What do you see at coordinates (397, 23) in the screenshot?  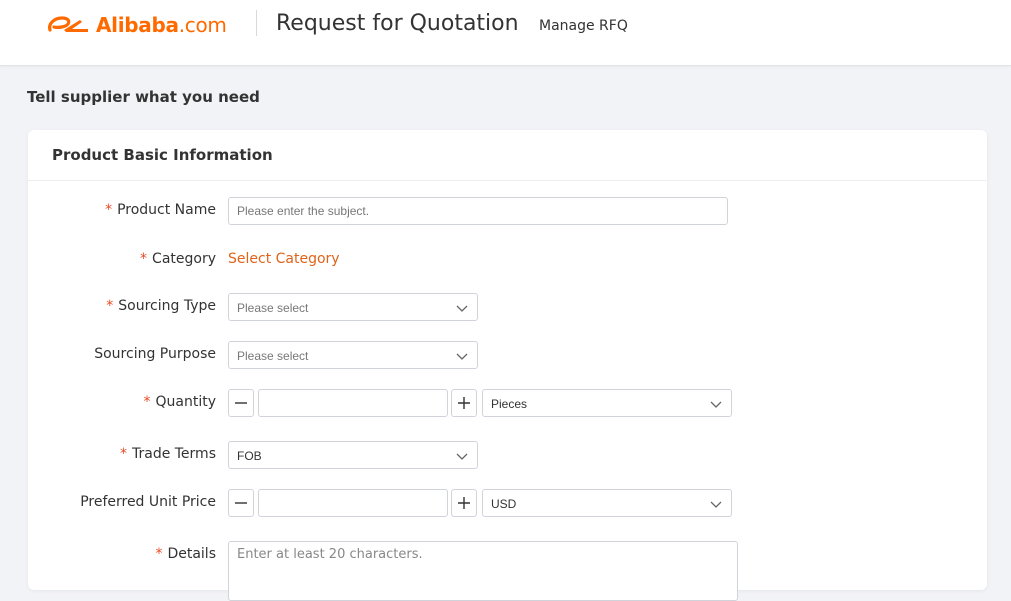 I see `page-title: Request for Quotation` at bounding box center [397, 23].